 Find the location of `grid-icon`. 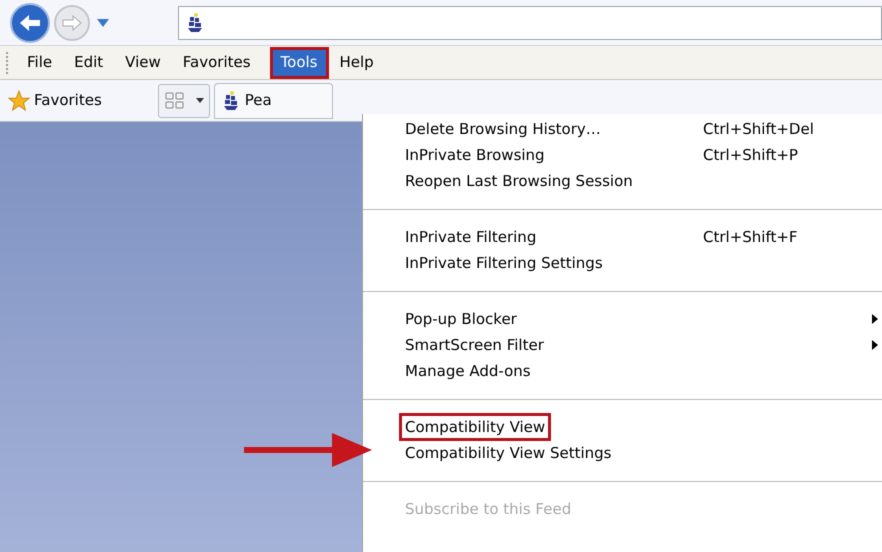

grid-icon is located at coordinates (174, 101).